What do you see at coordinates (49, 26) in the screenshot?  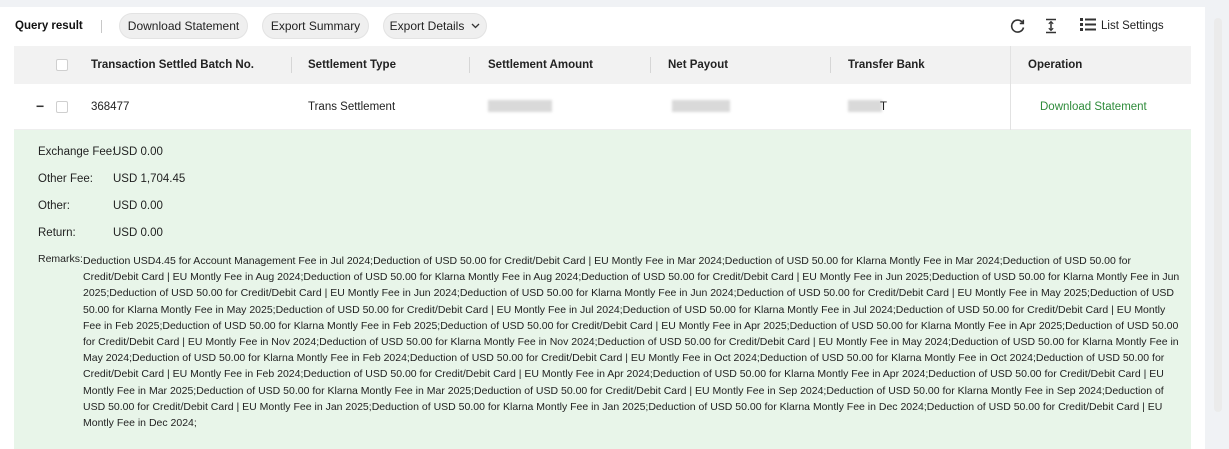 I see `page-title: Query result` at bounding box center [49, 26].